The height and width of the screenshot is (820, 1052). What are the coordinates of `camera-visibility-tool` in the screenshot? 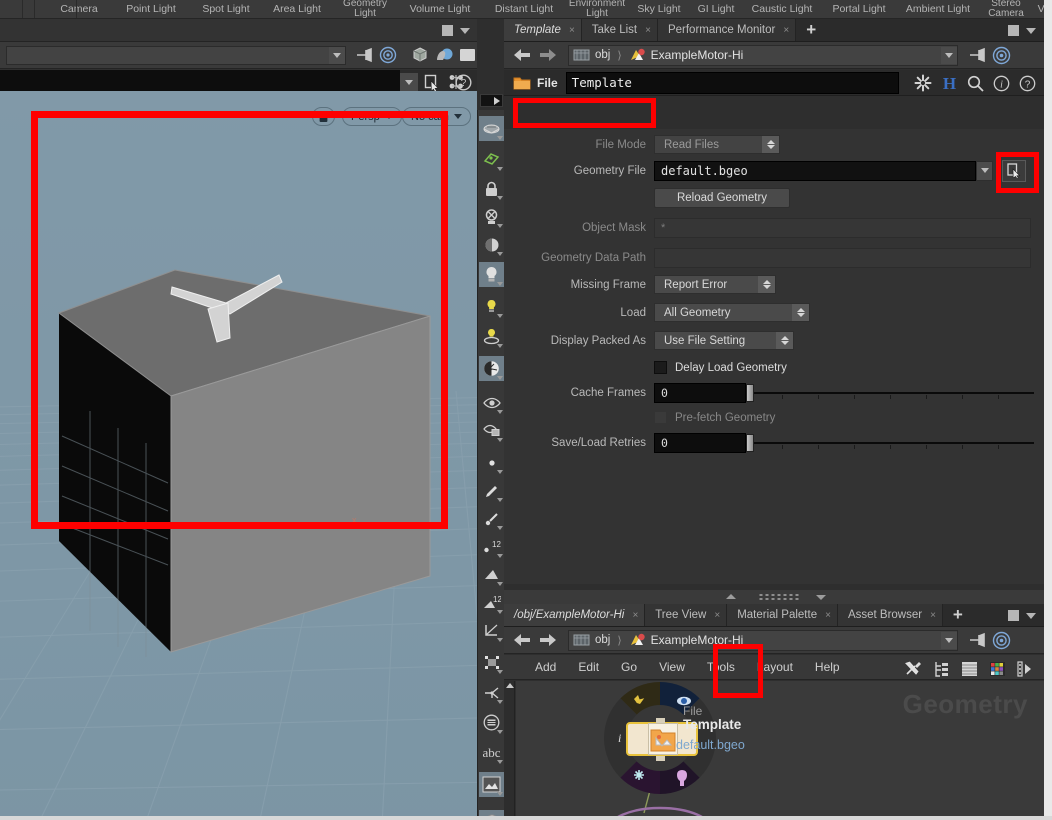 It's located at (491, 430).